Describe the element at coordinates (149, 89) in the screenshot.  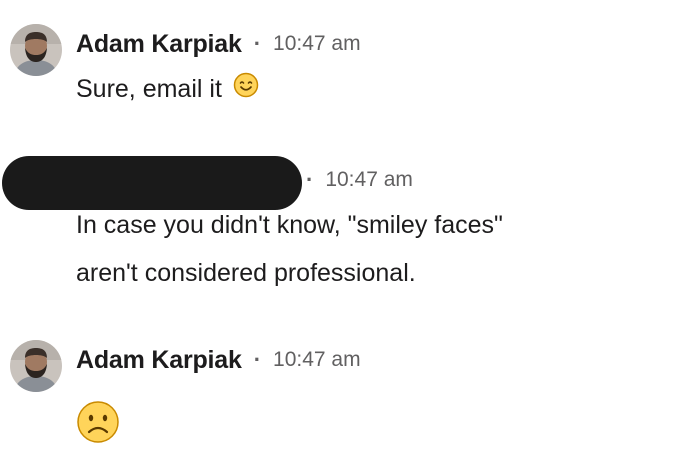
I see `message-text-content: Sure, email it` at that location.